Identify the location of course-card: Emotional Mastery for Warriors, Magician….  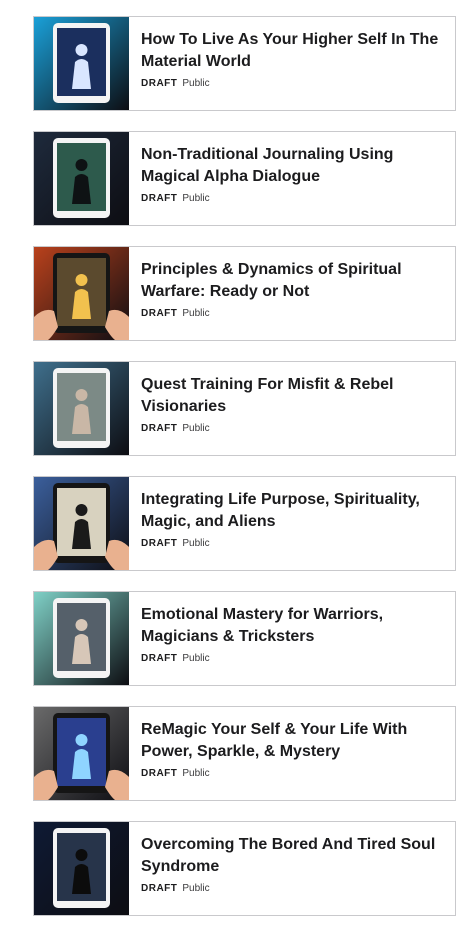
(244, 638).